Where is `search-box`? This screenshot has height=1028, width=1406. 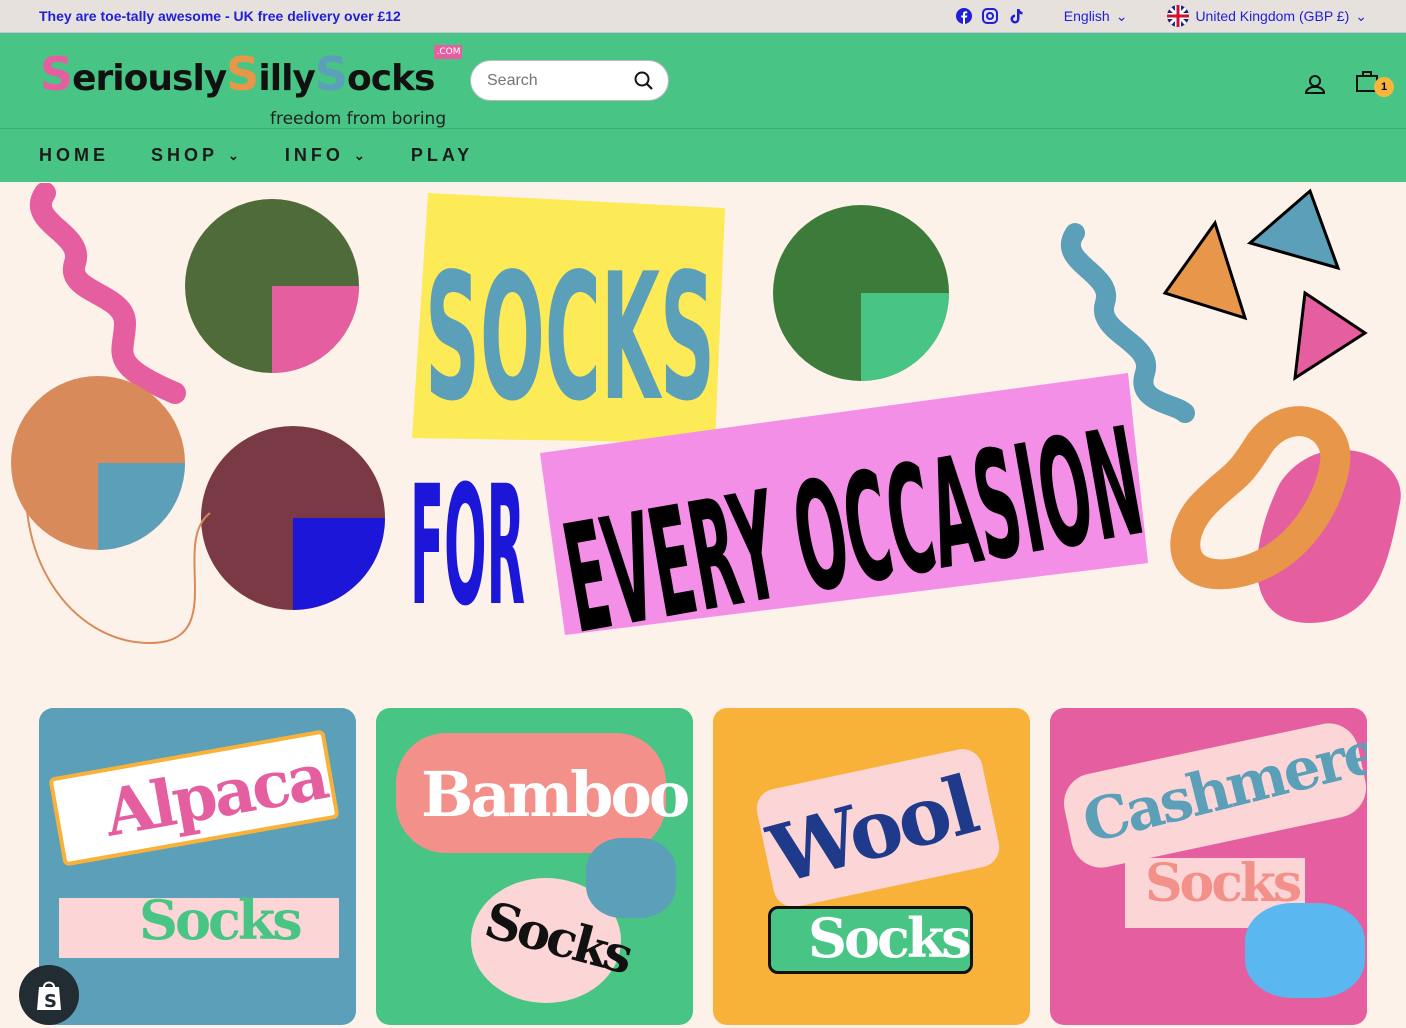
search-box is located at coordinates (569, 80).